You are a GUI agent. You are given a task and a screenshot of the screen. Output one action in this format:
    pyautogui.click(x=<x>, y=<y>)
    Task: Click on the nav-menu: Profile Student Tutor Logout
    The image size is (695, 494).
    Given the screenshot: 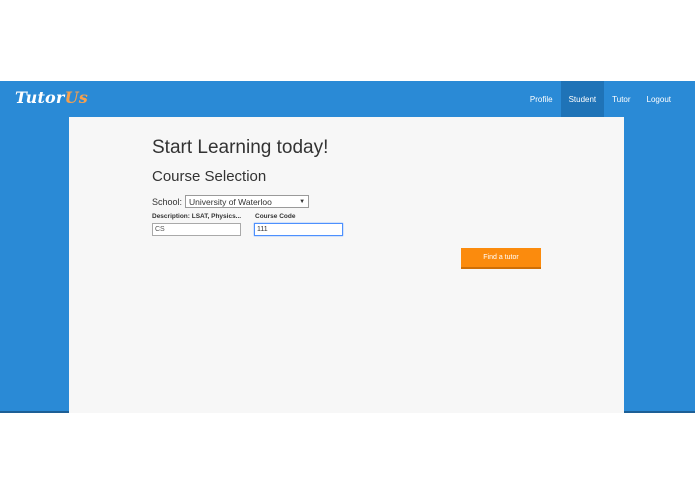 What is the action you would take?
    pyautogui.click(x=600, y=99)
    